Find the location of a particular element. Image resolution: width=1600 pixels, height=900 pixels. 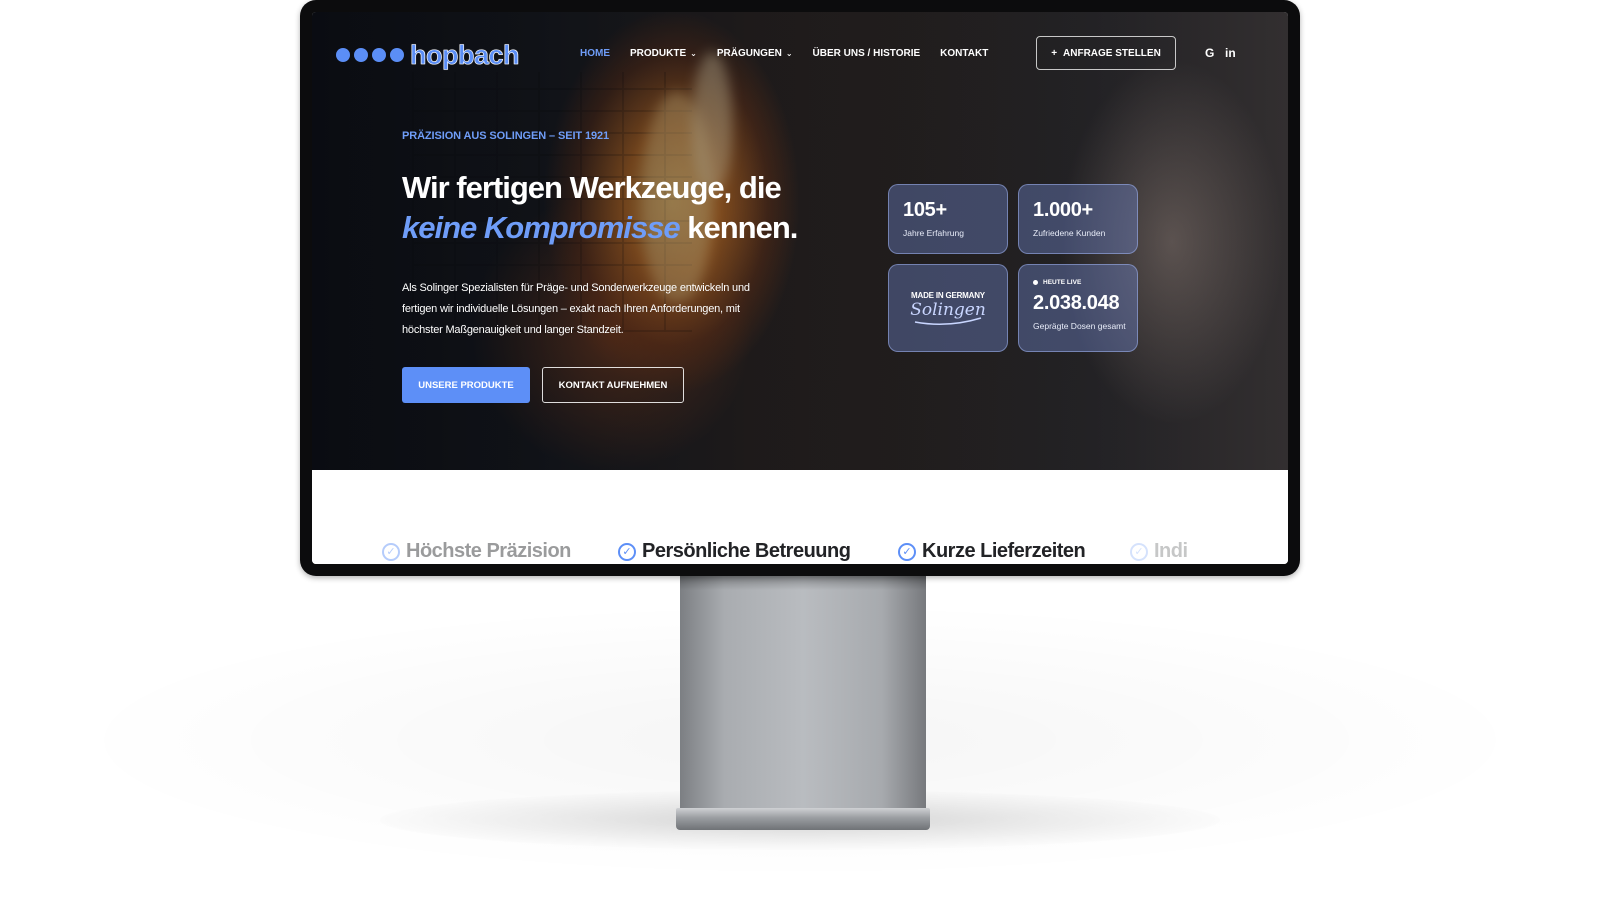

feature-item: ✓ Persönliche Betreuung is located at coordinates (734, 551).